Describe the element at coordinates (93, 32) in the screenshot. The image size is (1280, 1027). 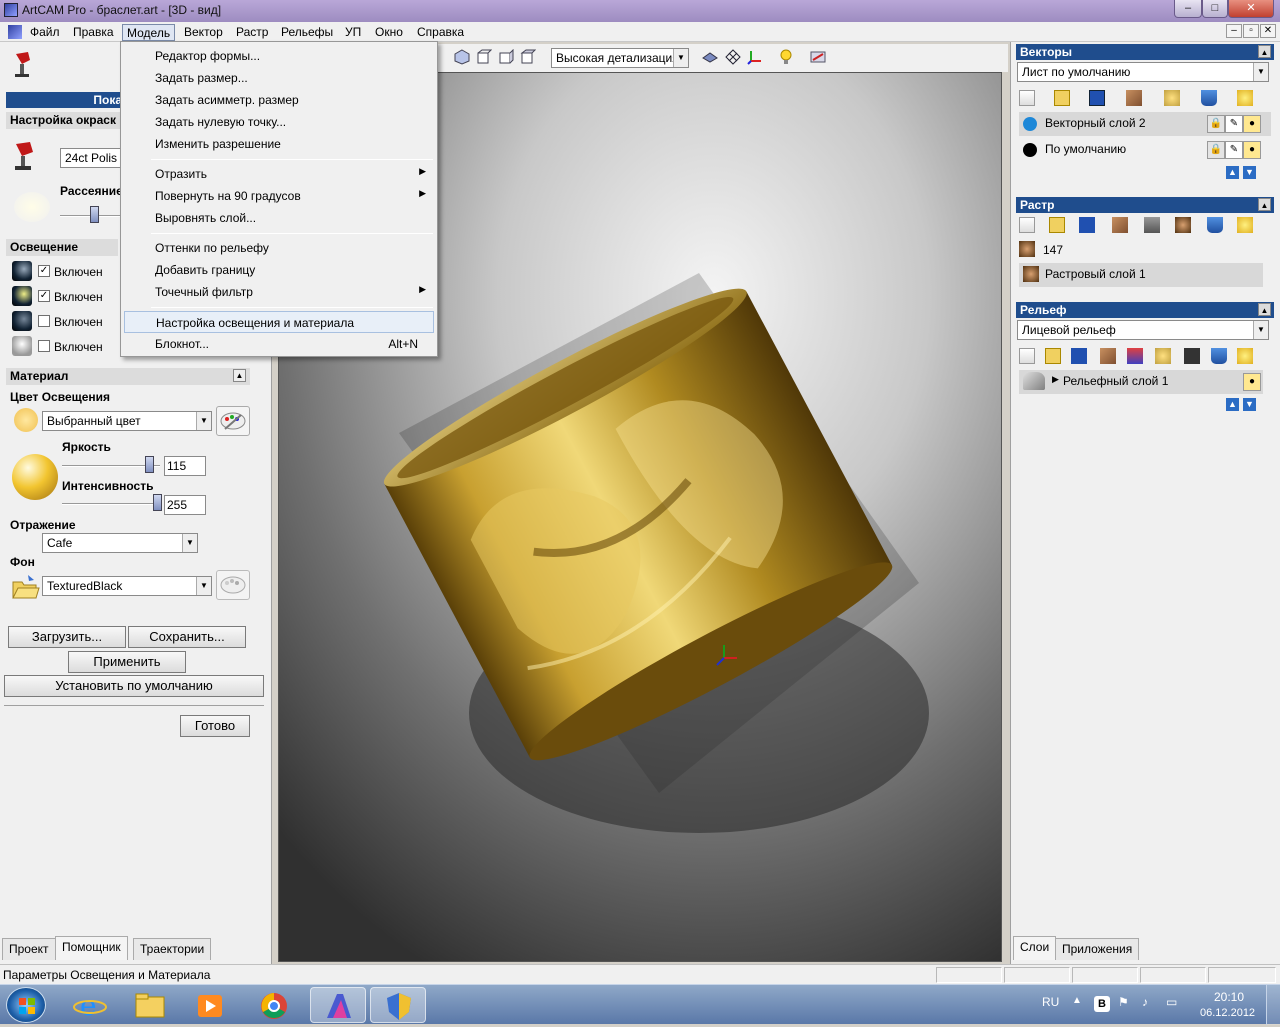
I see `menu-edit: Правка` at that location.